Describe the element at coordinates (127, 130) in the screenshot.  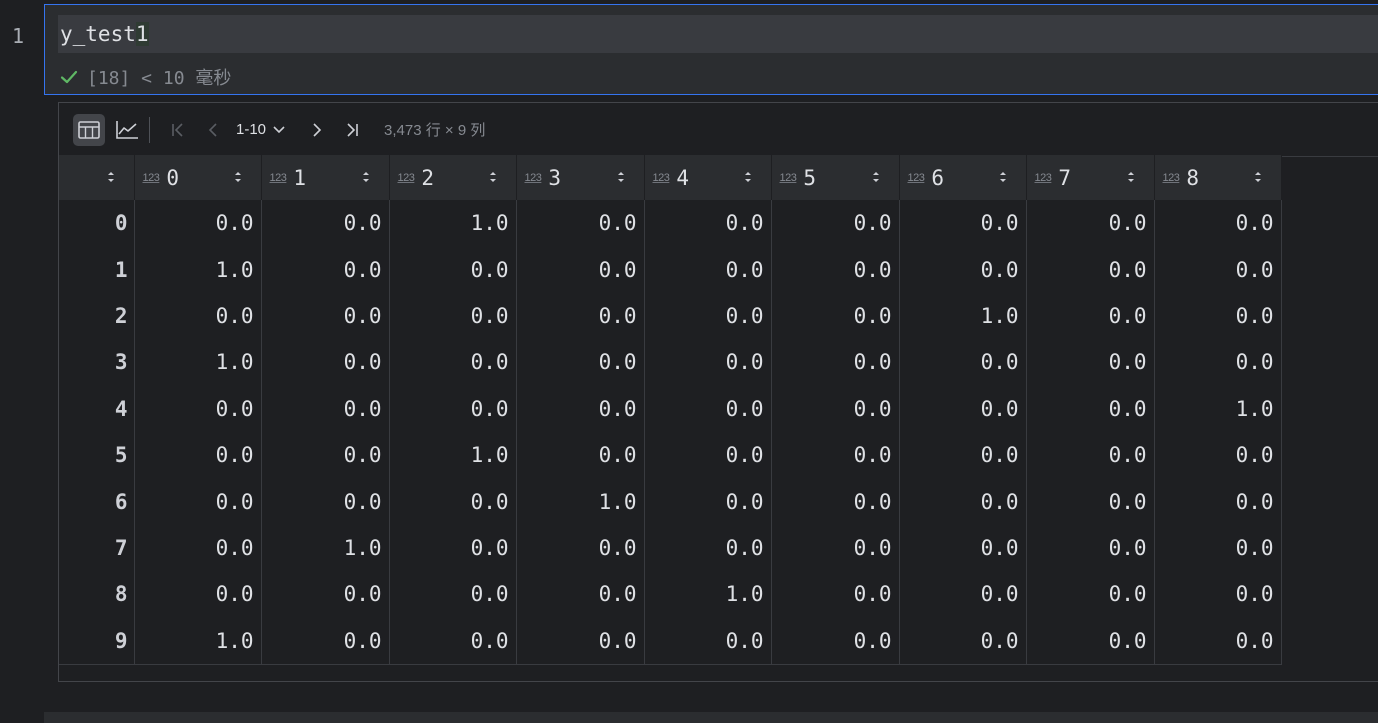
I see `chart-view-button` at that location.